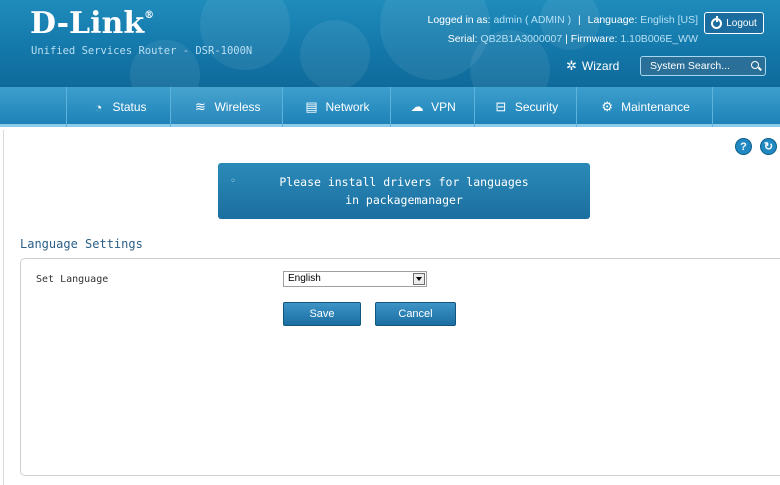  Describe the element at coordinates (592, 66) in the screenshot. I see `wizard-link: ✲ Wizard` at that location.